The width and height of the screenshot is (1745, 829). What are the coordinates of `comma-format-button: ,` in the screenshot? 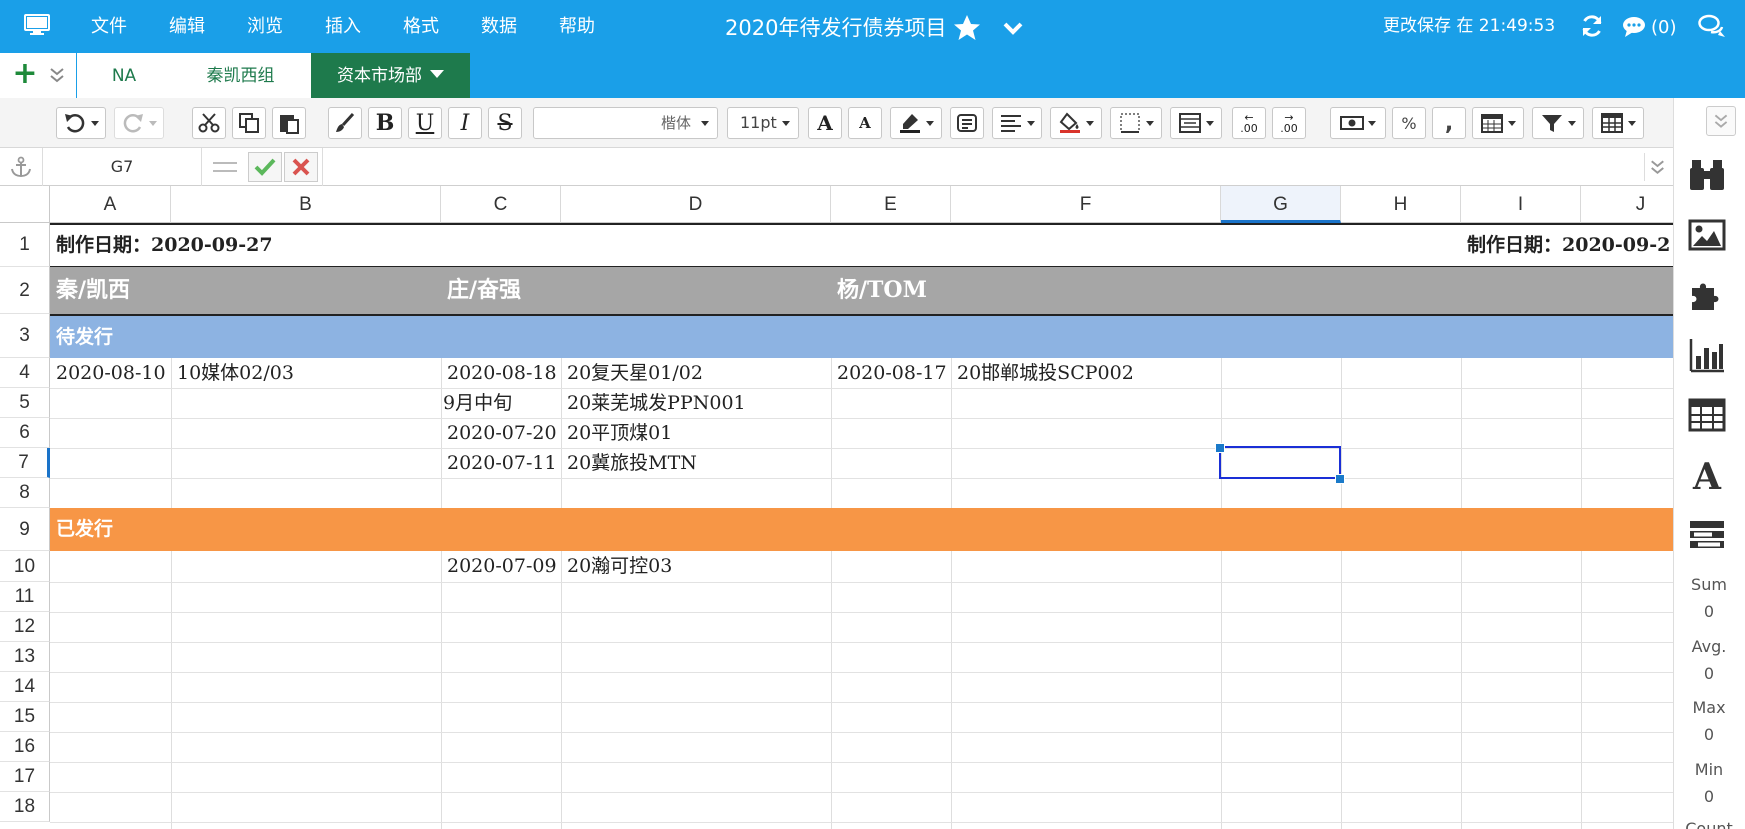 It's located at (1449, 123).